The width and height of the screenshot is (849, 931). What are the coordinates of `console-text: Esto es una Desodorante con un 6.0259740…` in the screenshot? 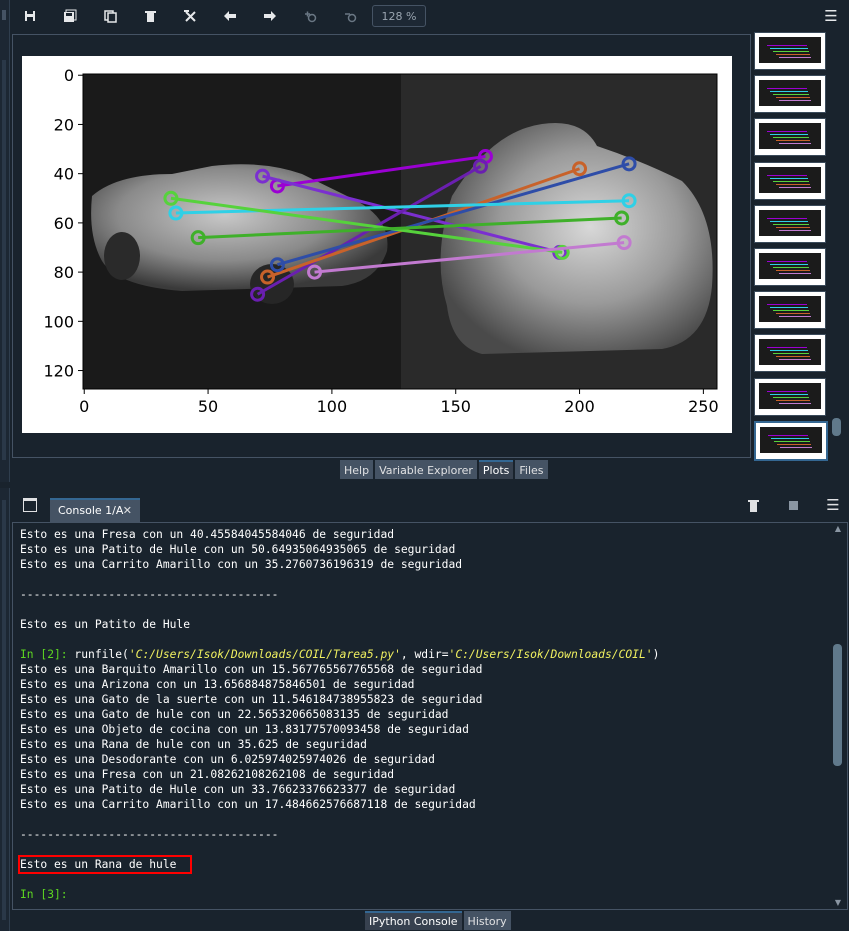 It's located at (227, 759).